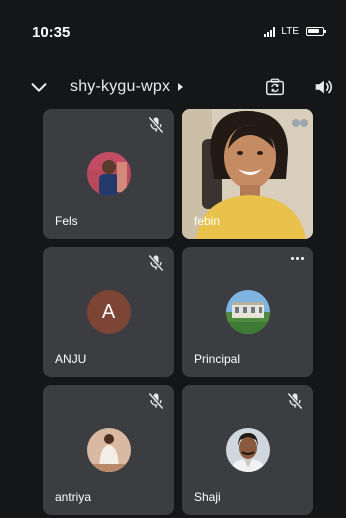 Image resolution: width=346 pixels, height=518 pixels. What do you see at coordinates (290, 31) in the screenshot?
I see `network-type: LTE` at bounding box center [290, 31].